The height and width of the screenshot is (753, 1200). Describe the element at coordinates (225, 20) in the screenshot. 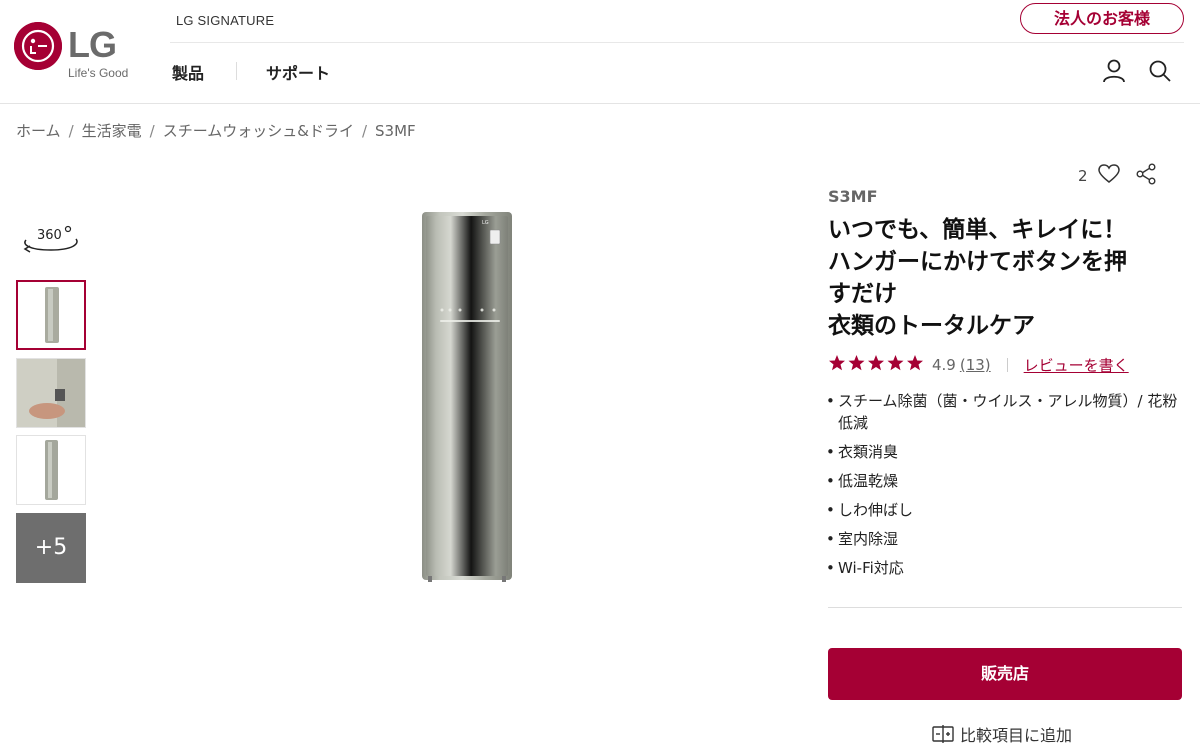

I see `lg-signature-link: LG SIGNATURE` at that location.